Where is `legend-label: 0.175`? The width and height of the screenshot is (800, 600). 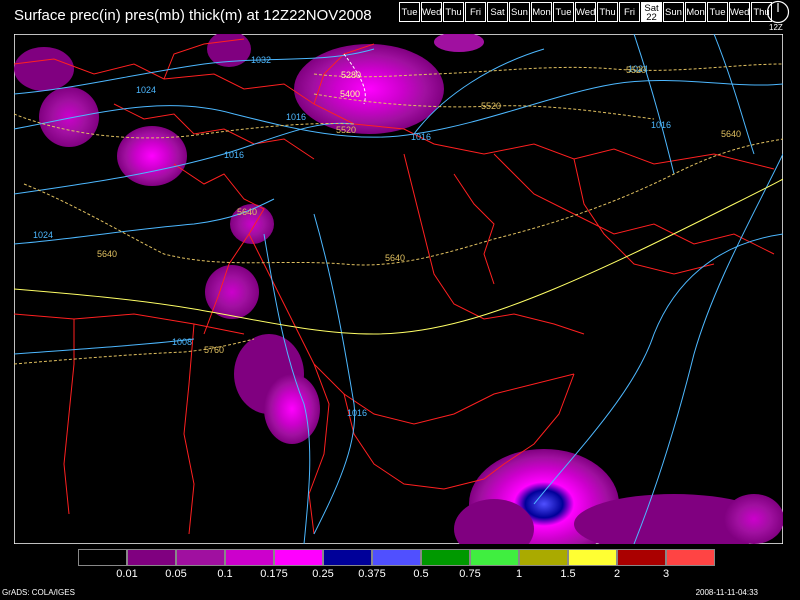
legend-label: 0.175 is located at coordinates (274, 574).